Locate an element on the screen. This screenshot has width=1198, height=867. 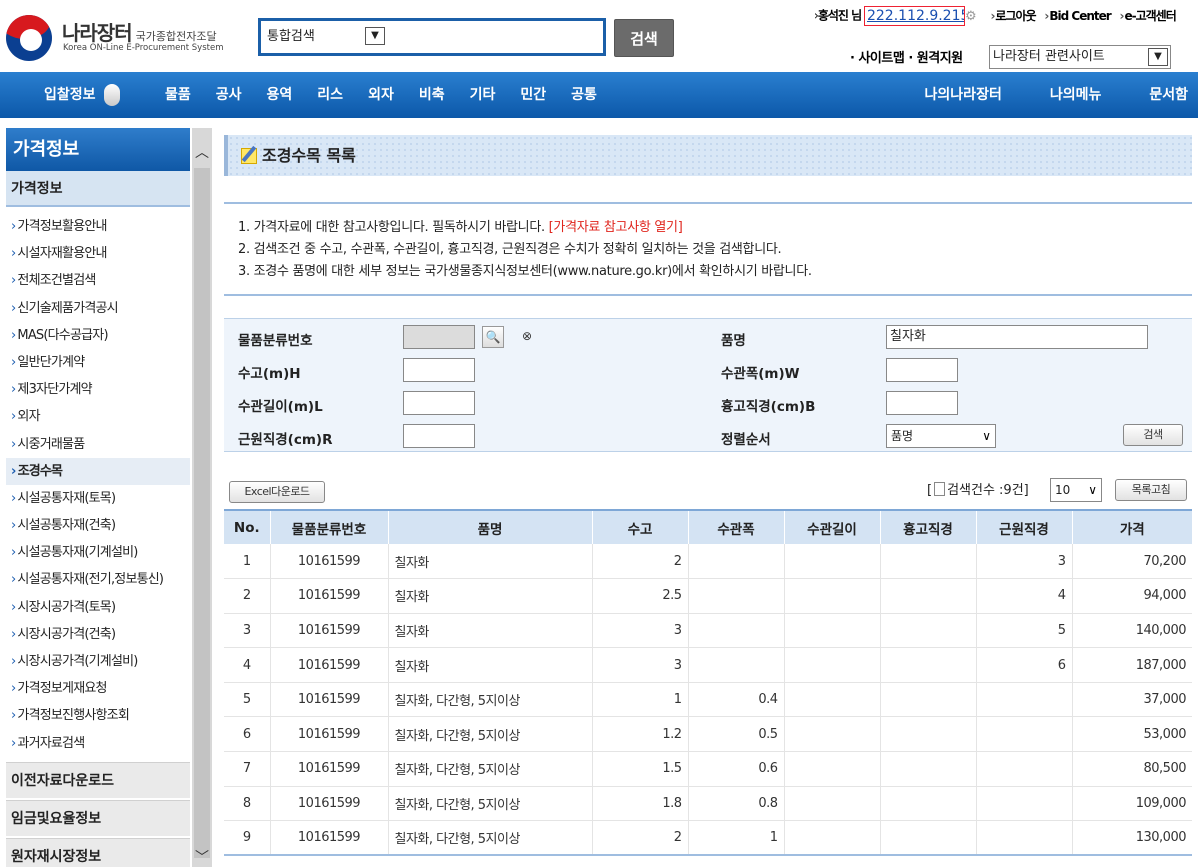
category-no-input is located at coordinates (439, 337).